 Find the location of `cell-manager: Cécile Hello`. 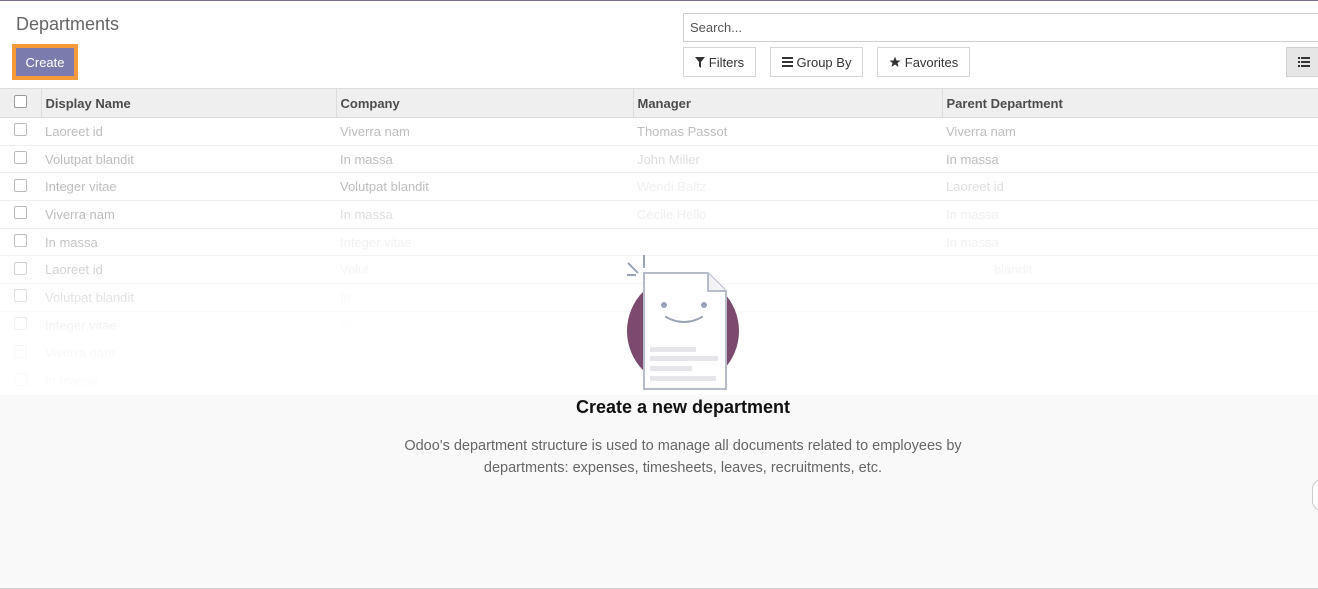

cell-manager: Cécile Hello is located at coordinates (672, 214).